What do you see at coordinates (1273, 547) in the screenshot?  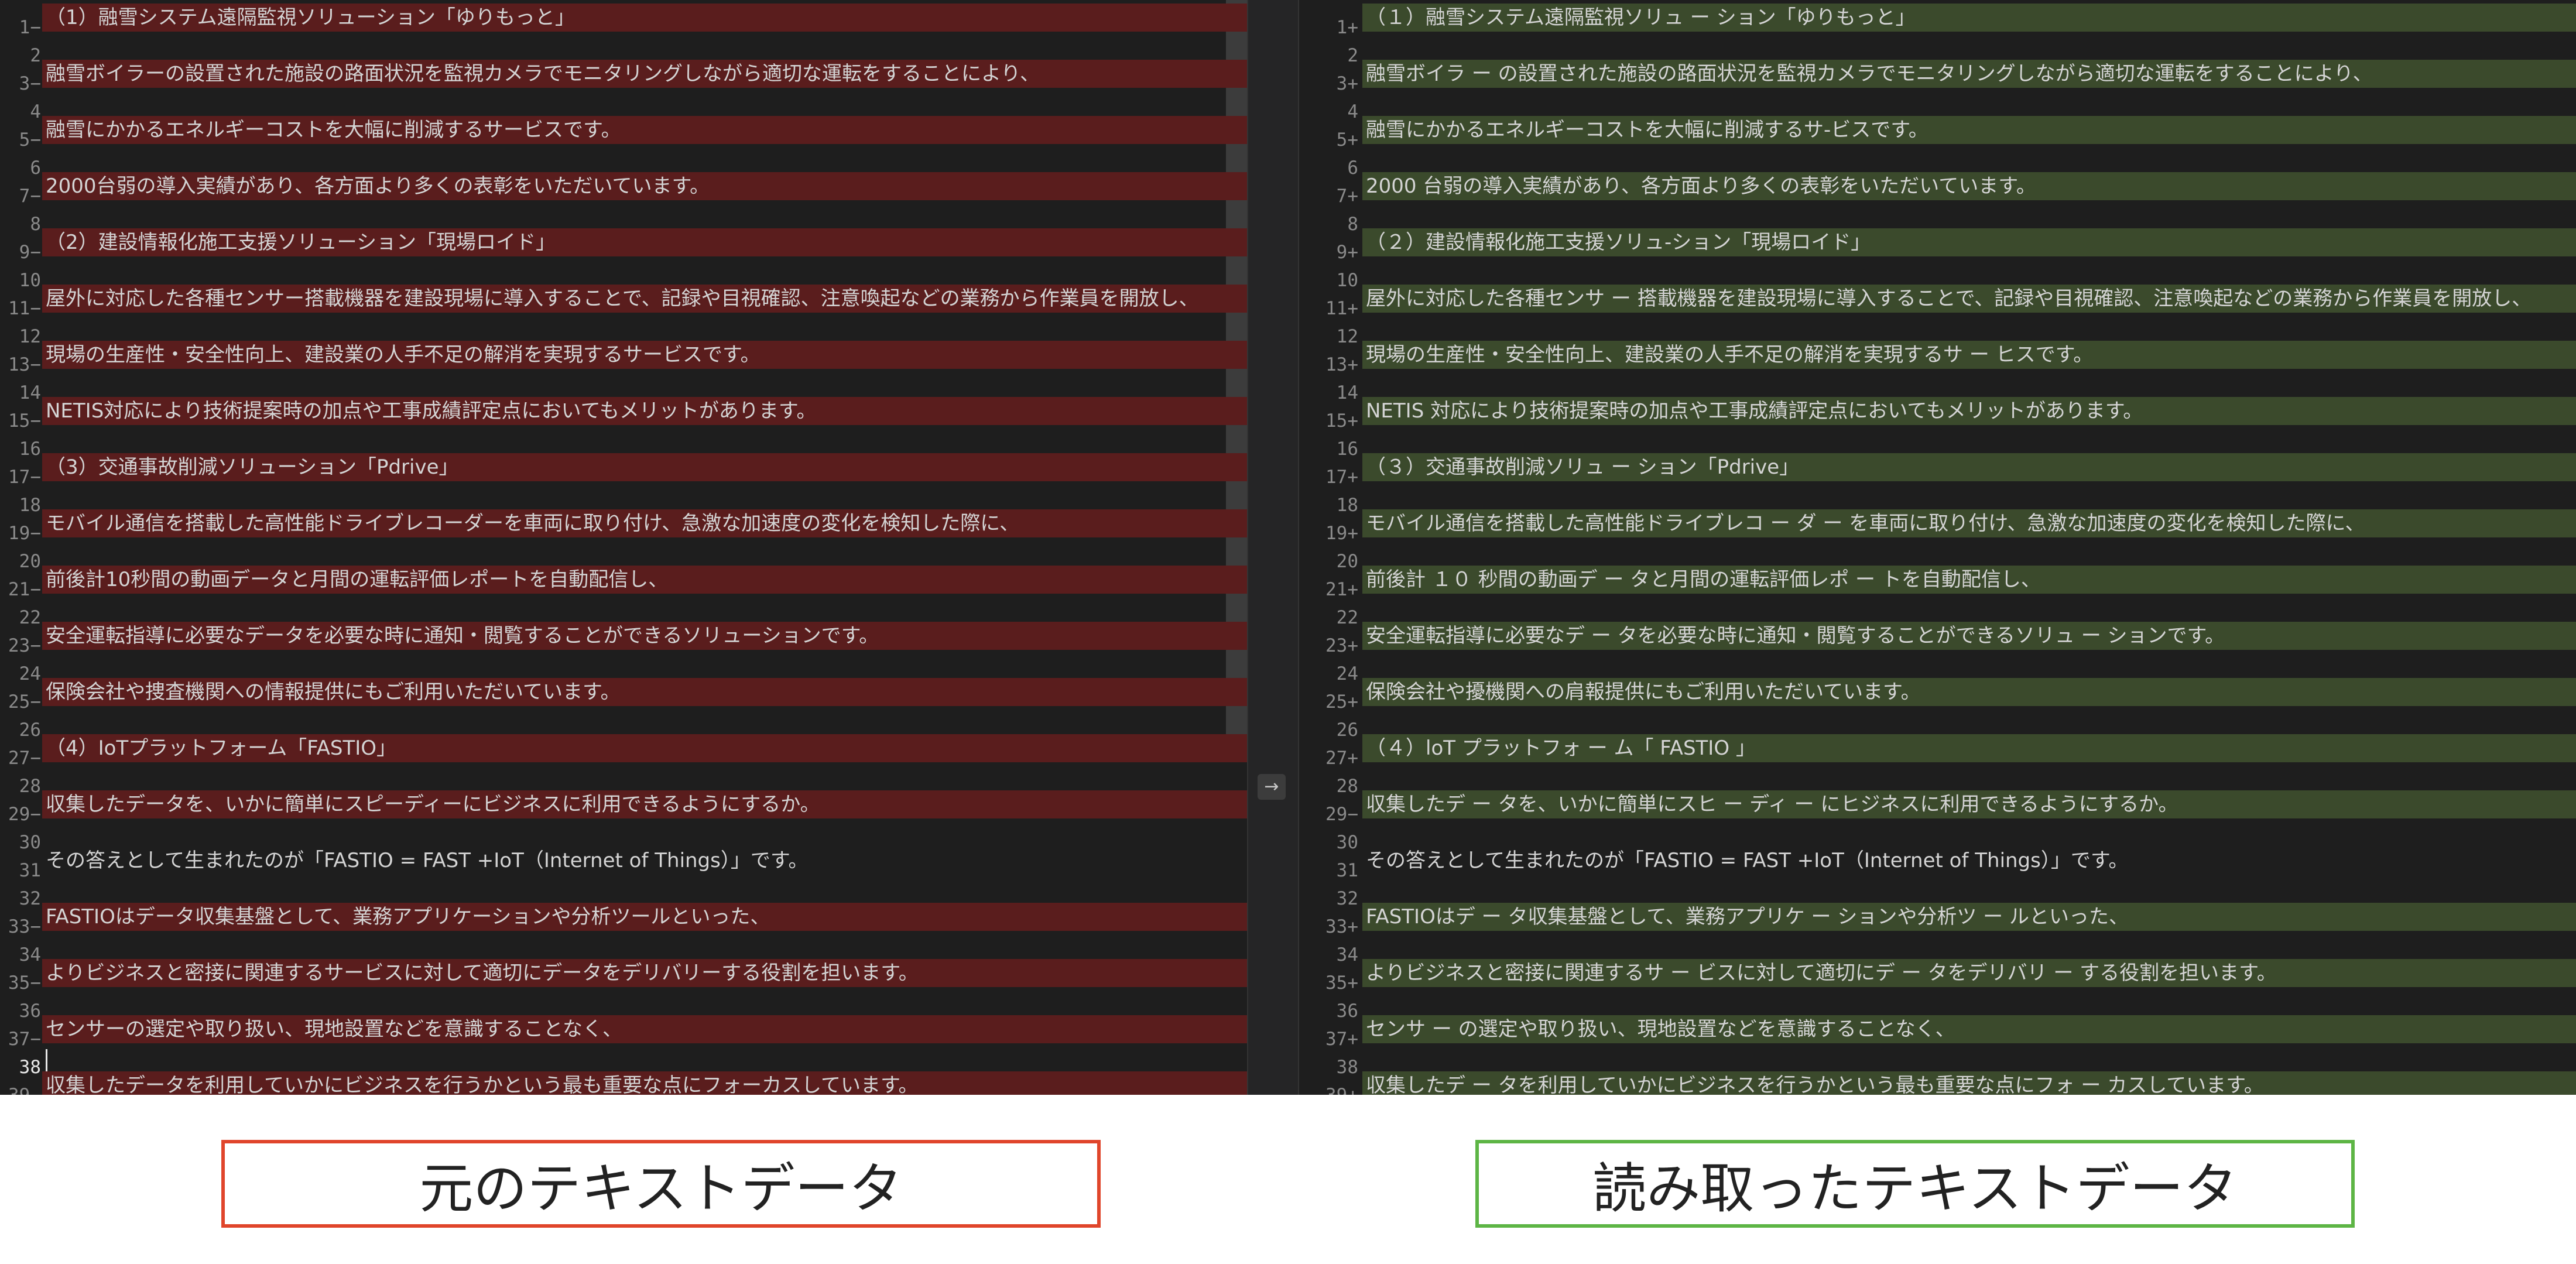 I see `diff-divider` at bounding box center [1273, 547].